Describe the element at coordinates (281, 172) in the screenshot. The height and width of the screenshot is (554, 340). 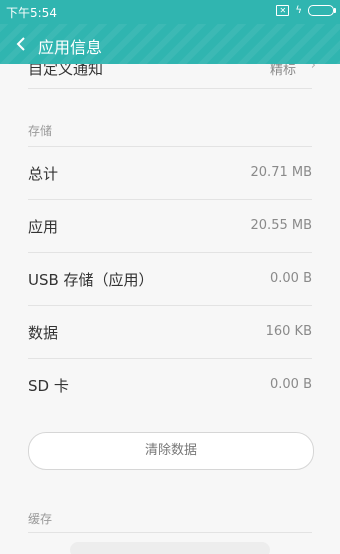
I see `storage-total-value: 20.71 MB` at that location.